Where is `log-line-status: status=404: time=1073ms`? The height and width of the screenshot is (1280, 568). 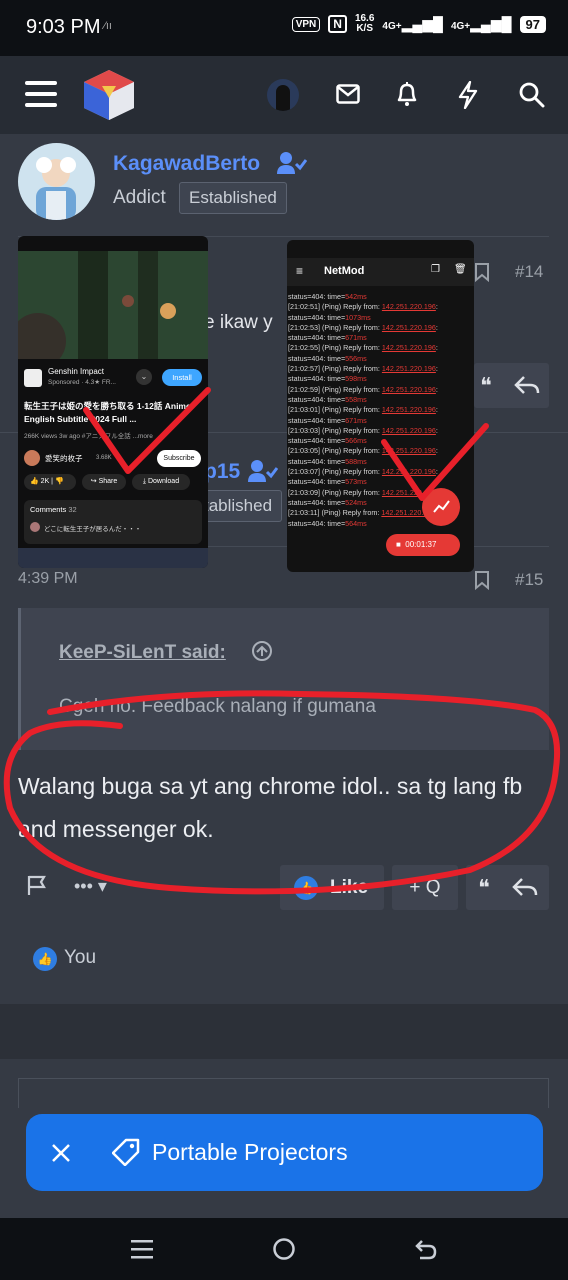
log-line-status: status=404: time=1073ms is located at coordinates (329, 317).